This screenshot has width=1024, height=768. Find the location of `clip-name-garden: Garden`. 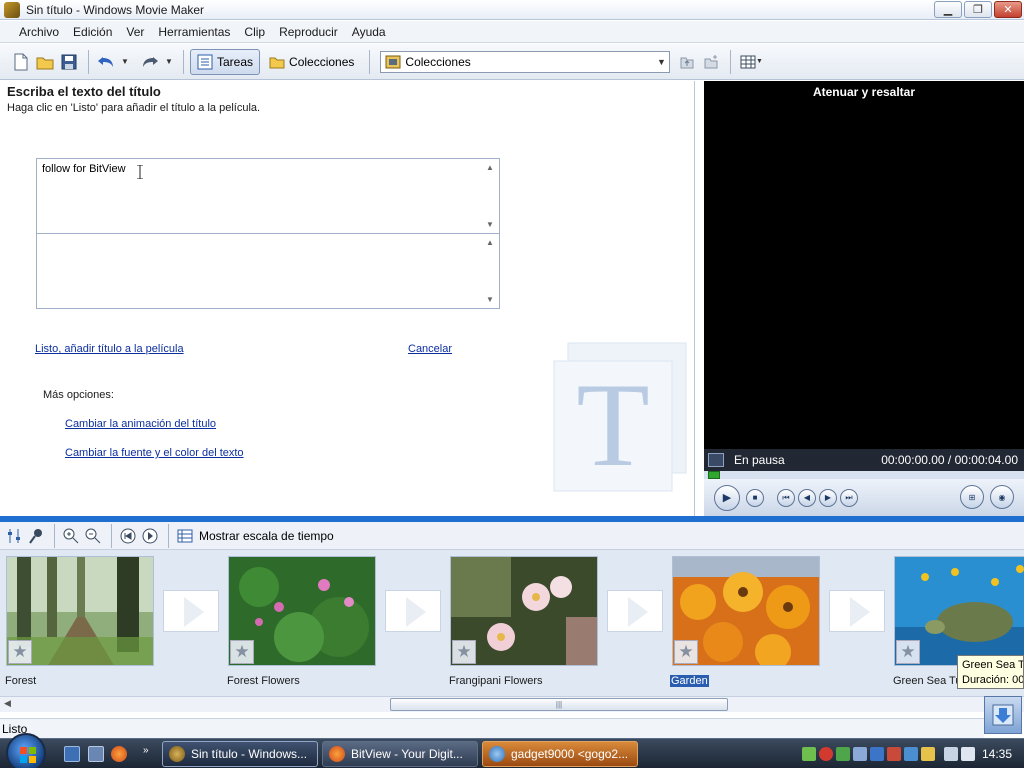

clip-name-garden: Garden is located at coordinates (689, 681).